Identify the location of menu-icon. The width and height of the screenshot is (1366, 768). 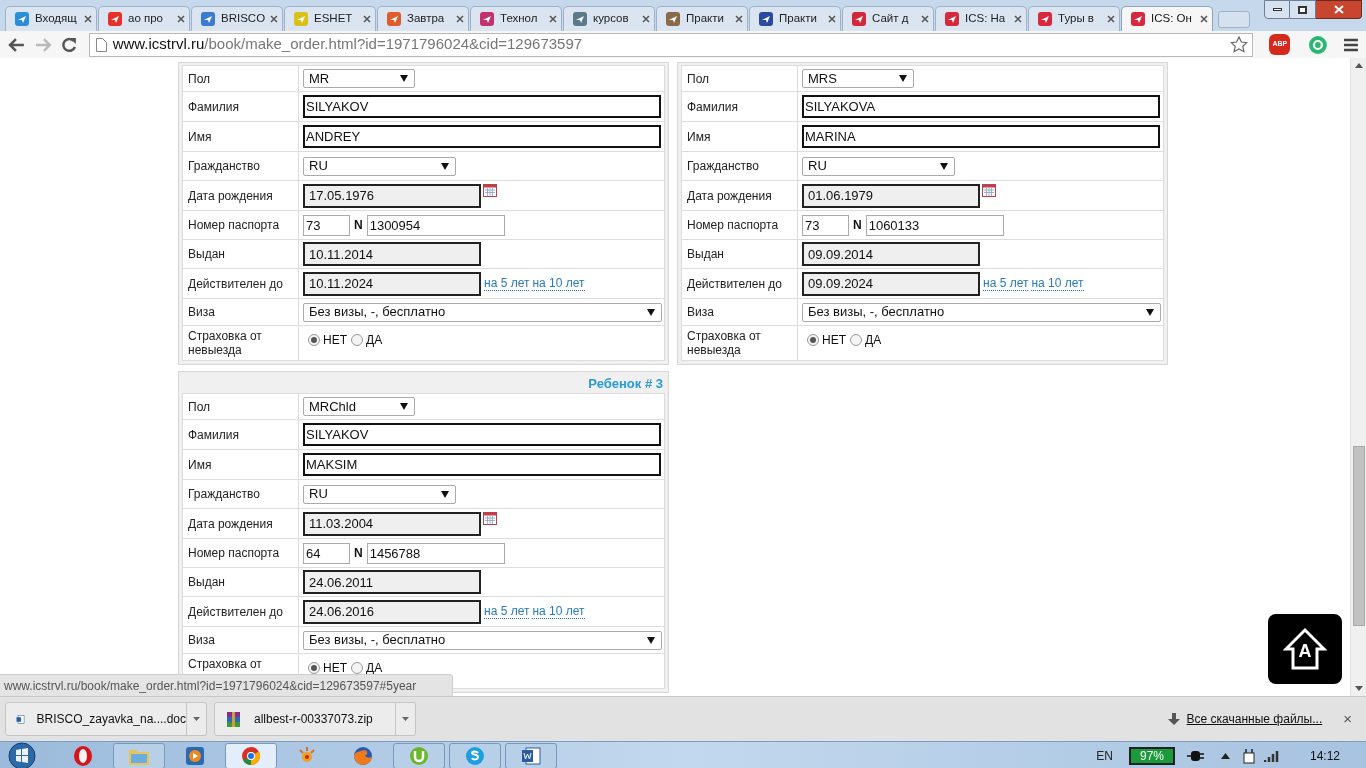
(1351, 44).